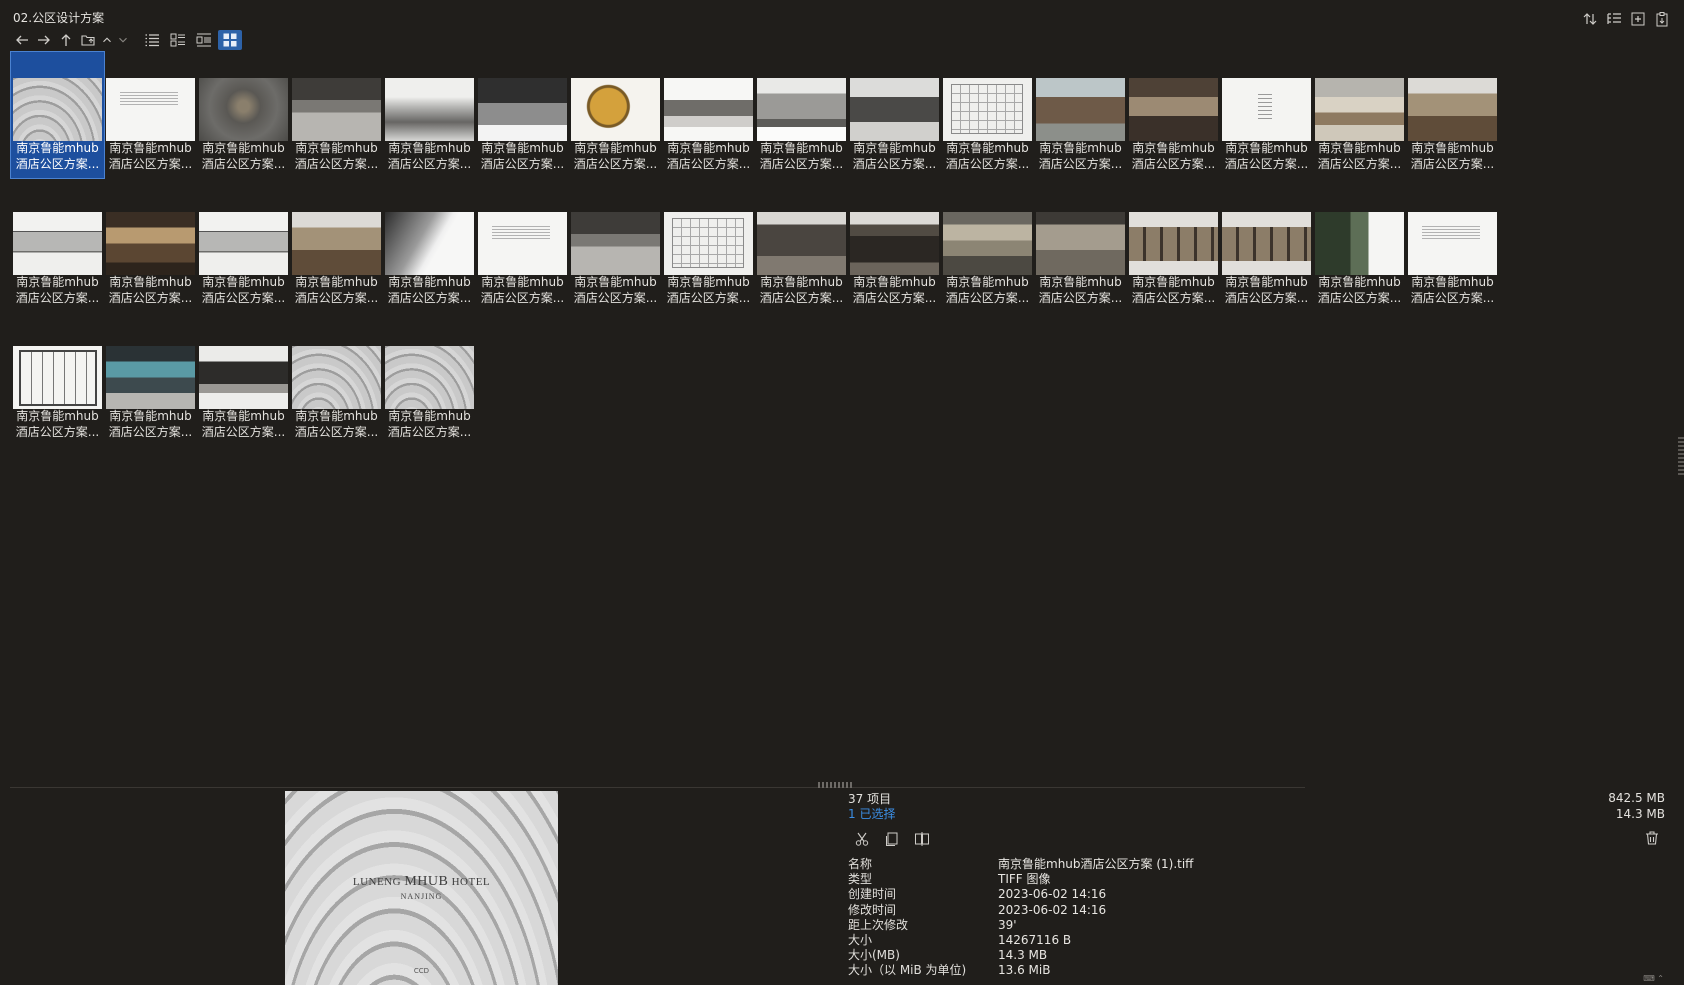 The image size is (1684, 985). Describe the element at coordinates (66, 40) in the screenshot. I see `up-arrow-icon` at that location.